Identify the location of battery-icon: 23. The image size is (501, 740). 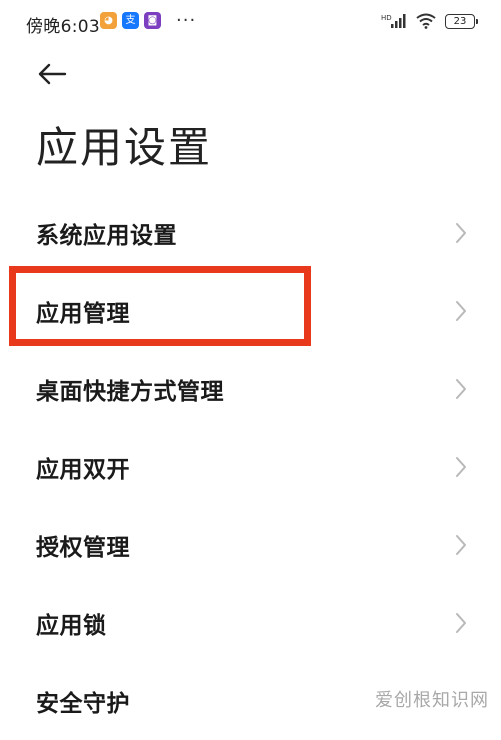
(461, 21).